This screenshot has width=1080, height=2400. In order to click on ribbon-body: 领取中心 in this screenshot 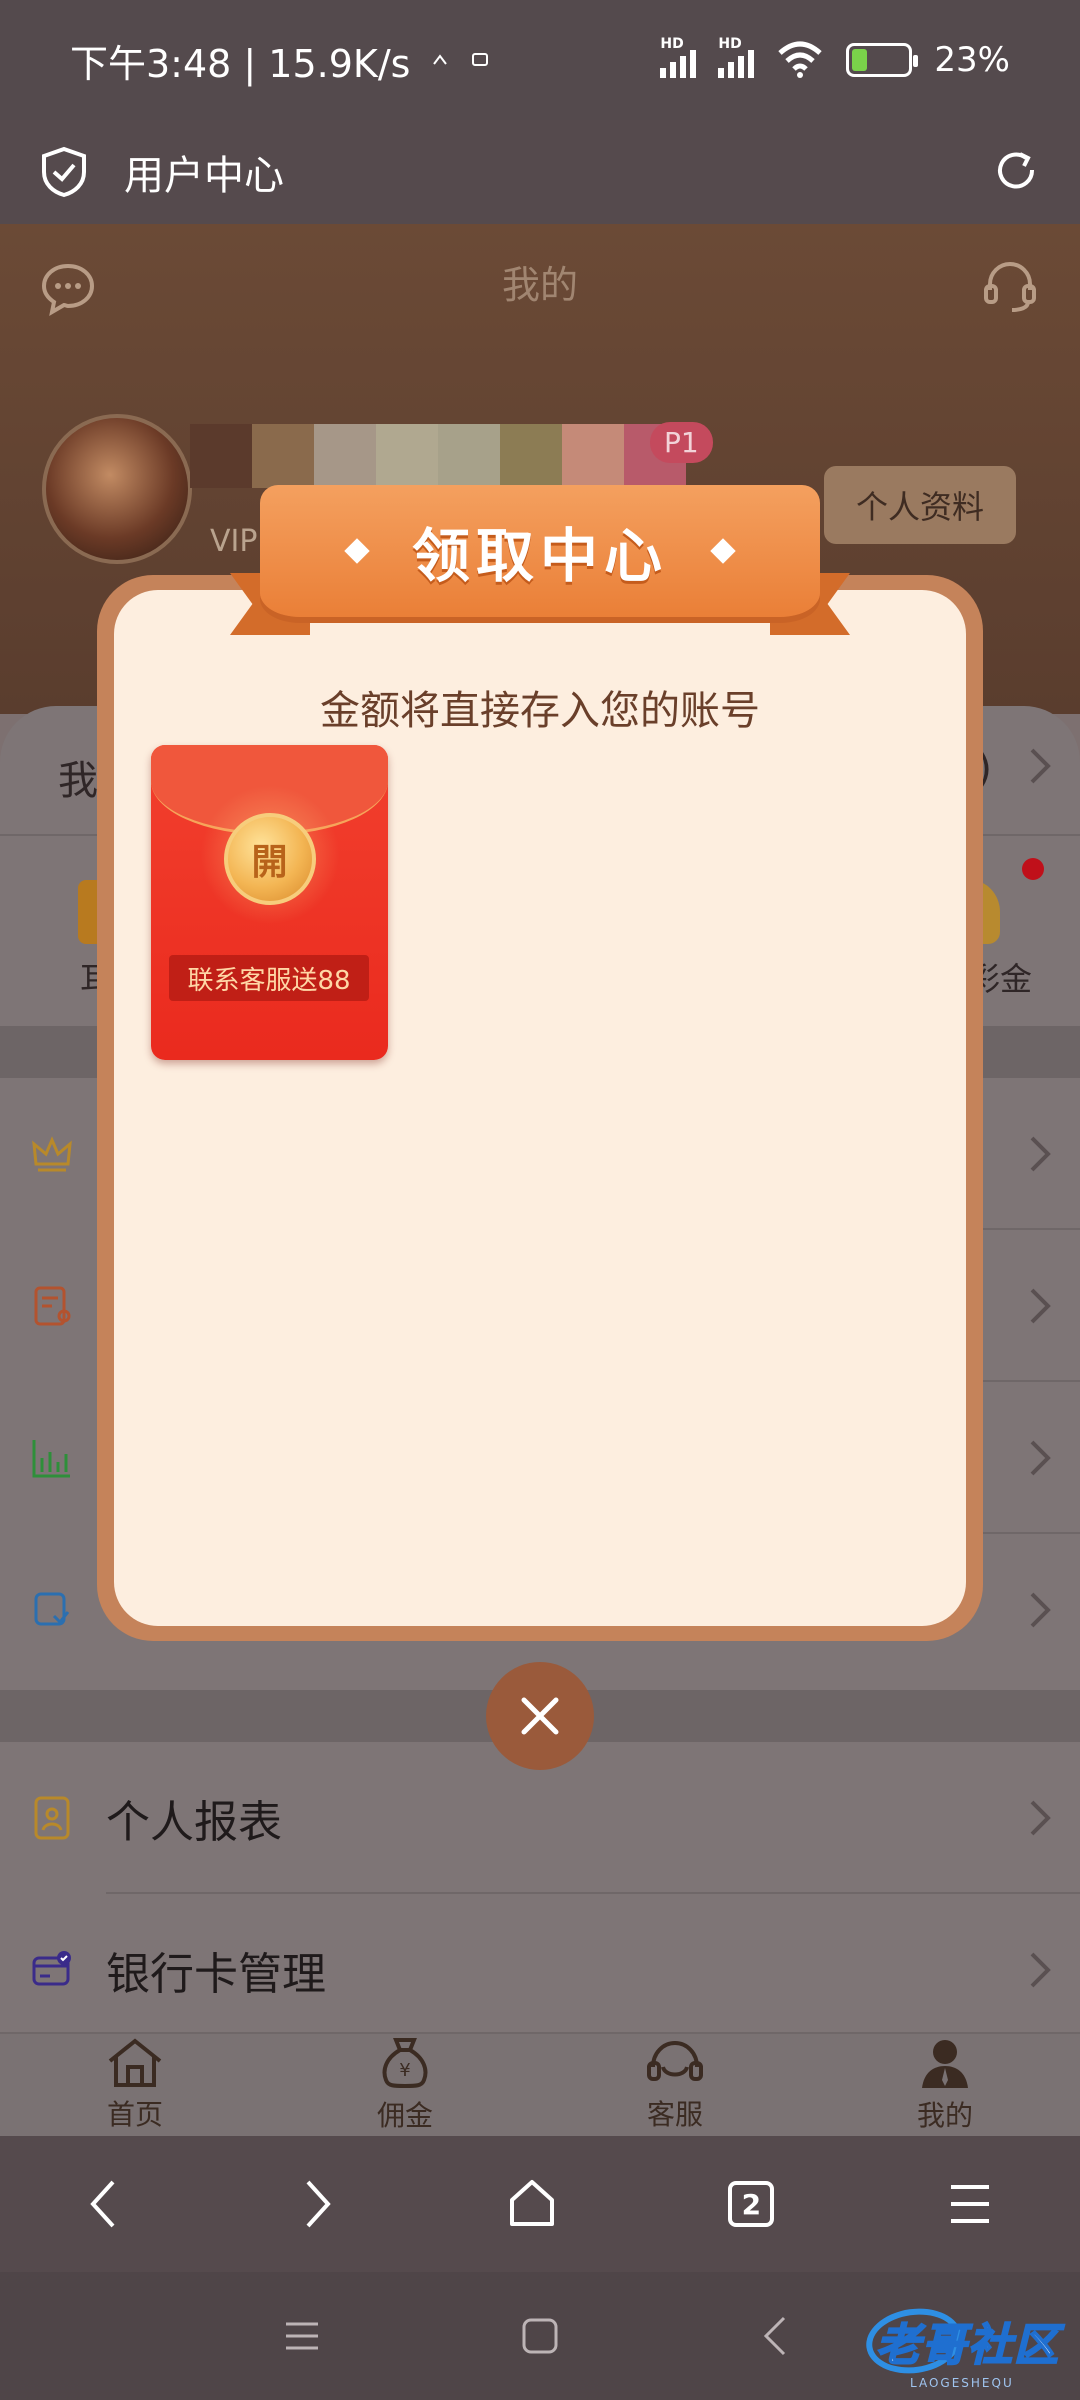, I will do `click(540, 551)`.